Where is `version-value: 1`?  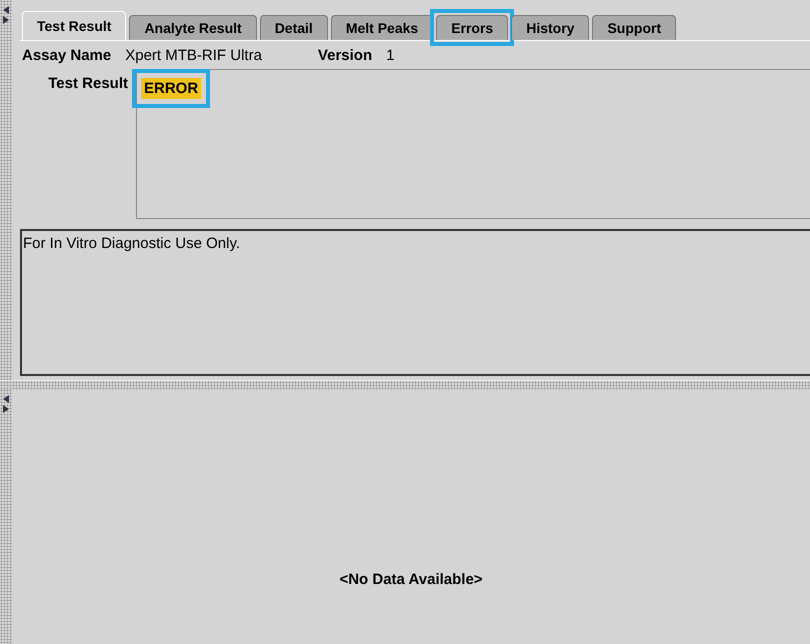
version-value: 1 is located at coordinates (390, 55).